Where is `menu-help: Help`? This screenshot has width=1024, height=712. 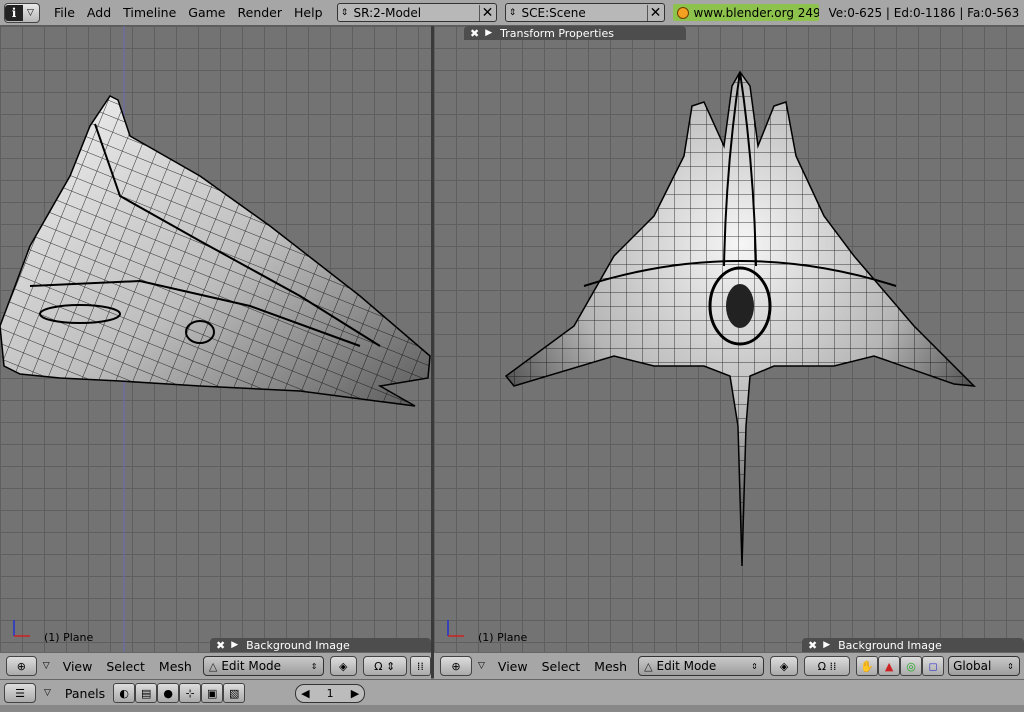 menu-help: Help is located at coordinates (308, 12).